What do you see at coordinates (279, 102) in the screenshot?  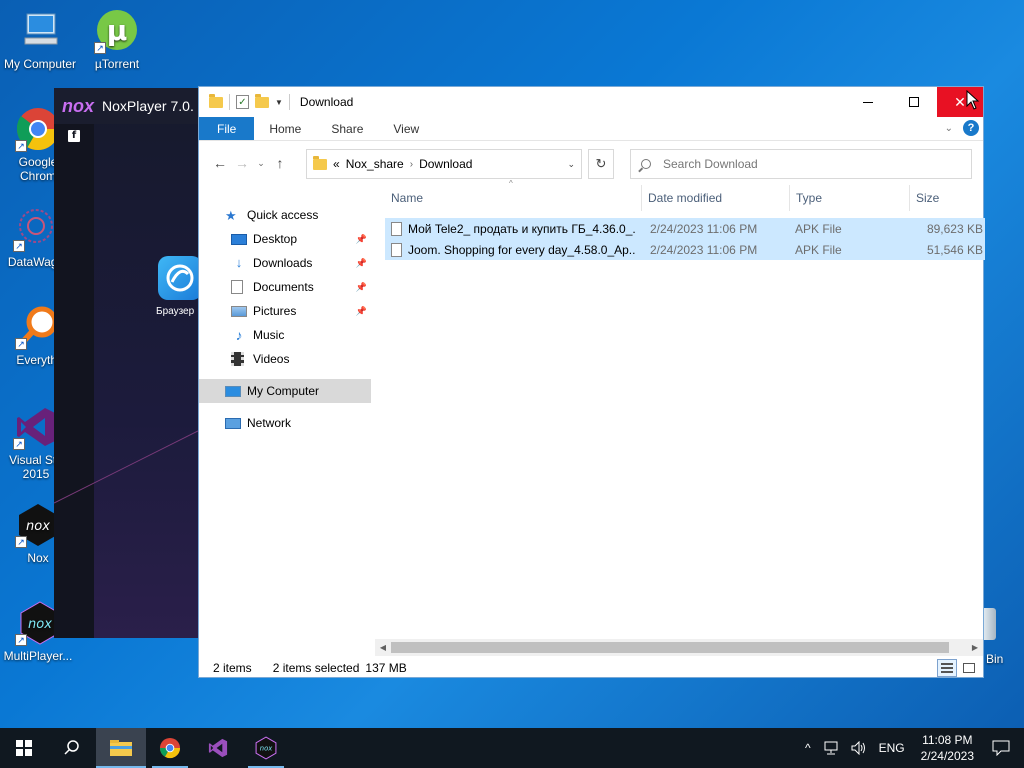 I see `customize-toolbar-dropdown-icon: ▼` at bounding box center [279, 102].